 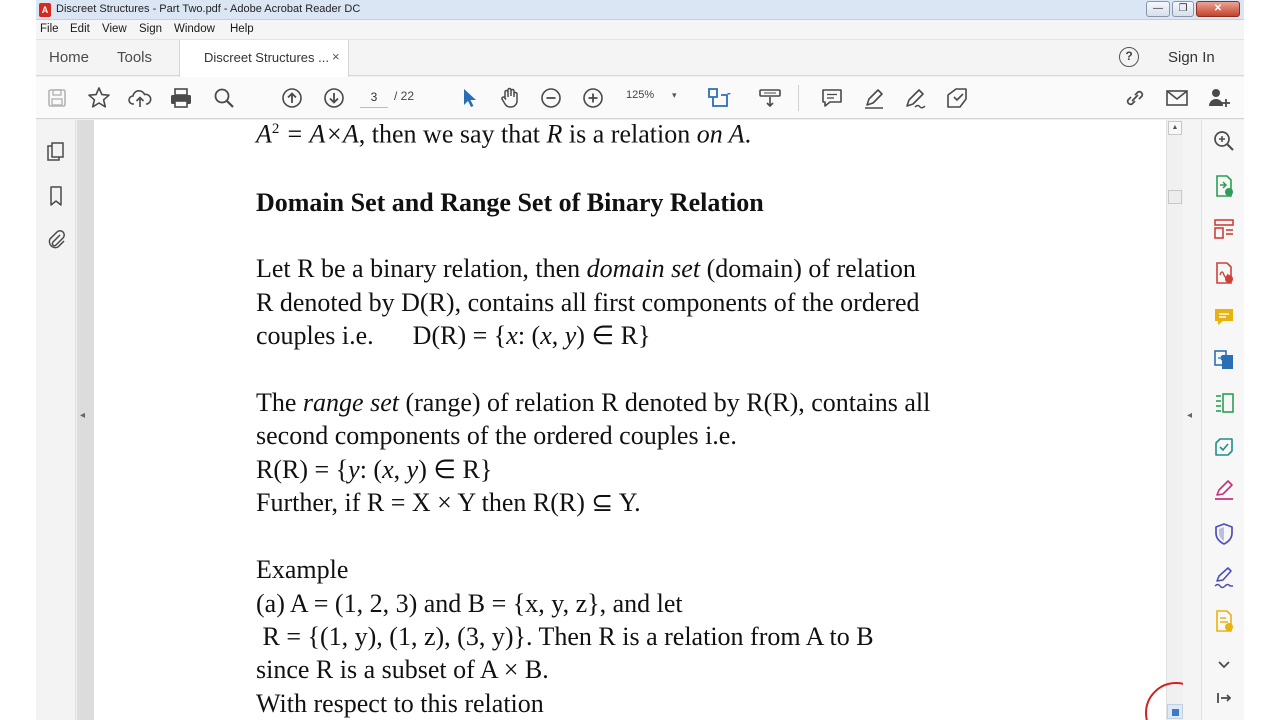 What do you see at coordinates (1224, 490) in the screenshot?
I see `fill-sign-icon` at bounding box center [1224, 490].